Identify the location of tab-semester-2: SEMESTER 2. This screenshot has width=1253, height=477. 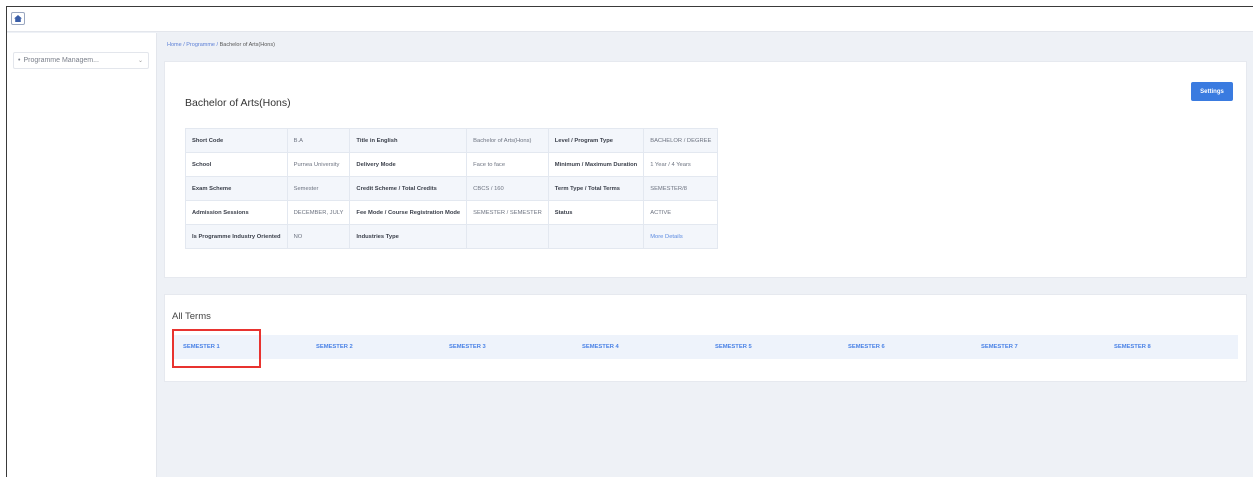
(371, 347).